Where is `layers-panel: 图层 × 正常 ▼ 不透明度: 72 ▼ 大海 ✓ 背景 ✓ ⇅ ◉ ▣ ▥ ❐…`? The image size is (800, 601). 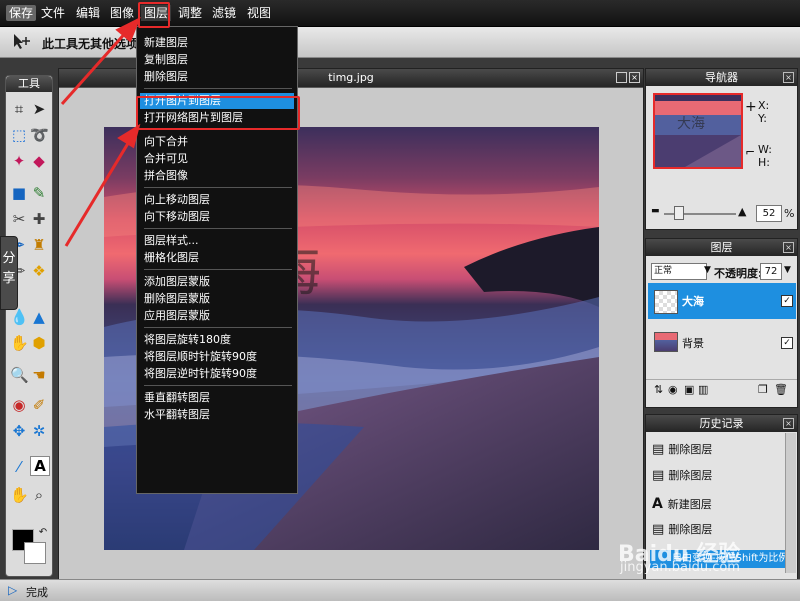
layers-panel: 图层 × 正常 ▼ 不透明度: 72 ▼ 大海 ✓ 背景 ✓ ⇅ ◉ ▣ ▥ ❐… is located at coordinates (721, 323).